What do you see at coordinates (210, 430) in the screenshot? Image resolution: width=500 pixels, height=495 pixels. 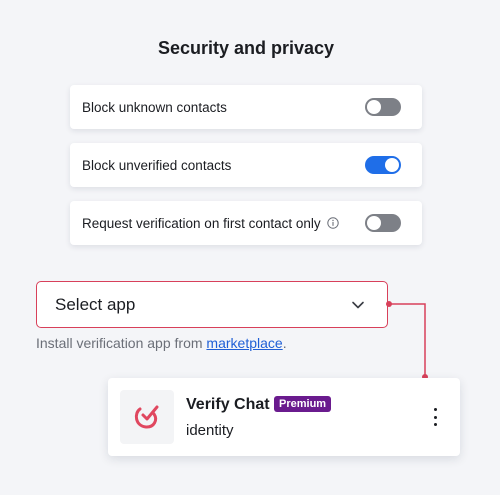 I see `app-subtitle: identity` at bounding box center [210, 430].